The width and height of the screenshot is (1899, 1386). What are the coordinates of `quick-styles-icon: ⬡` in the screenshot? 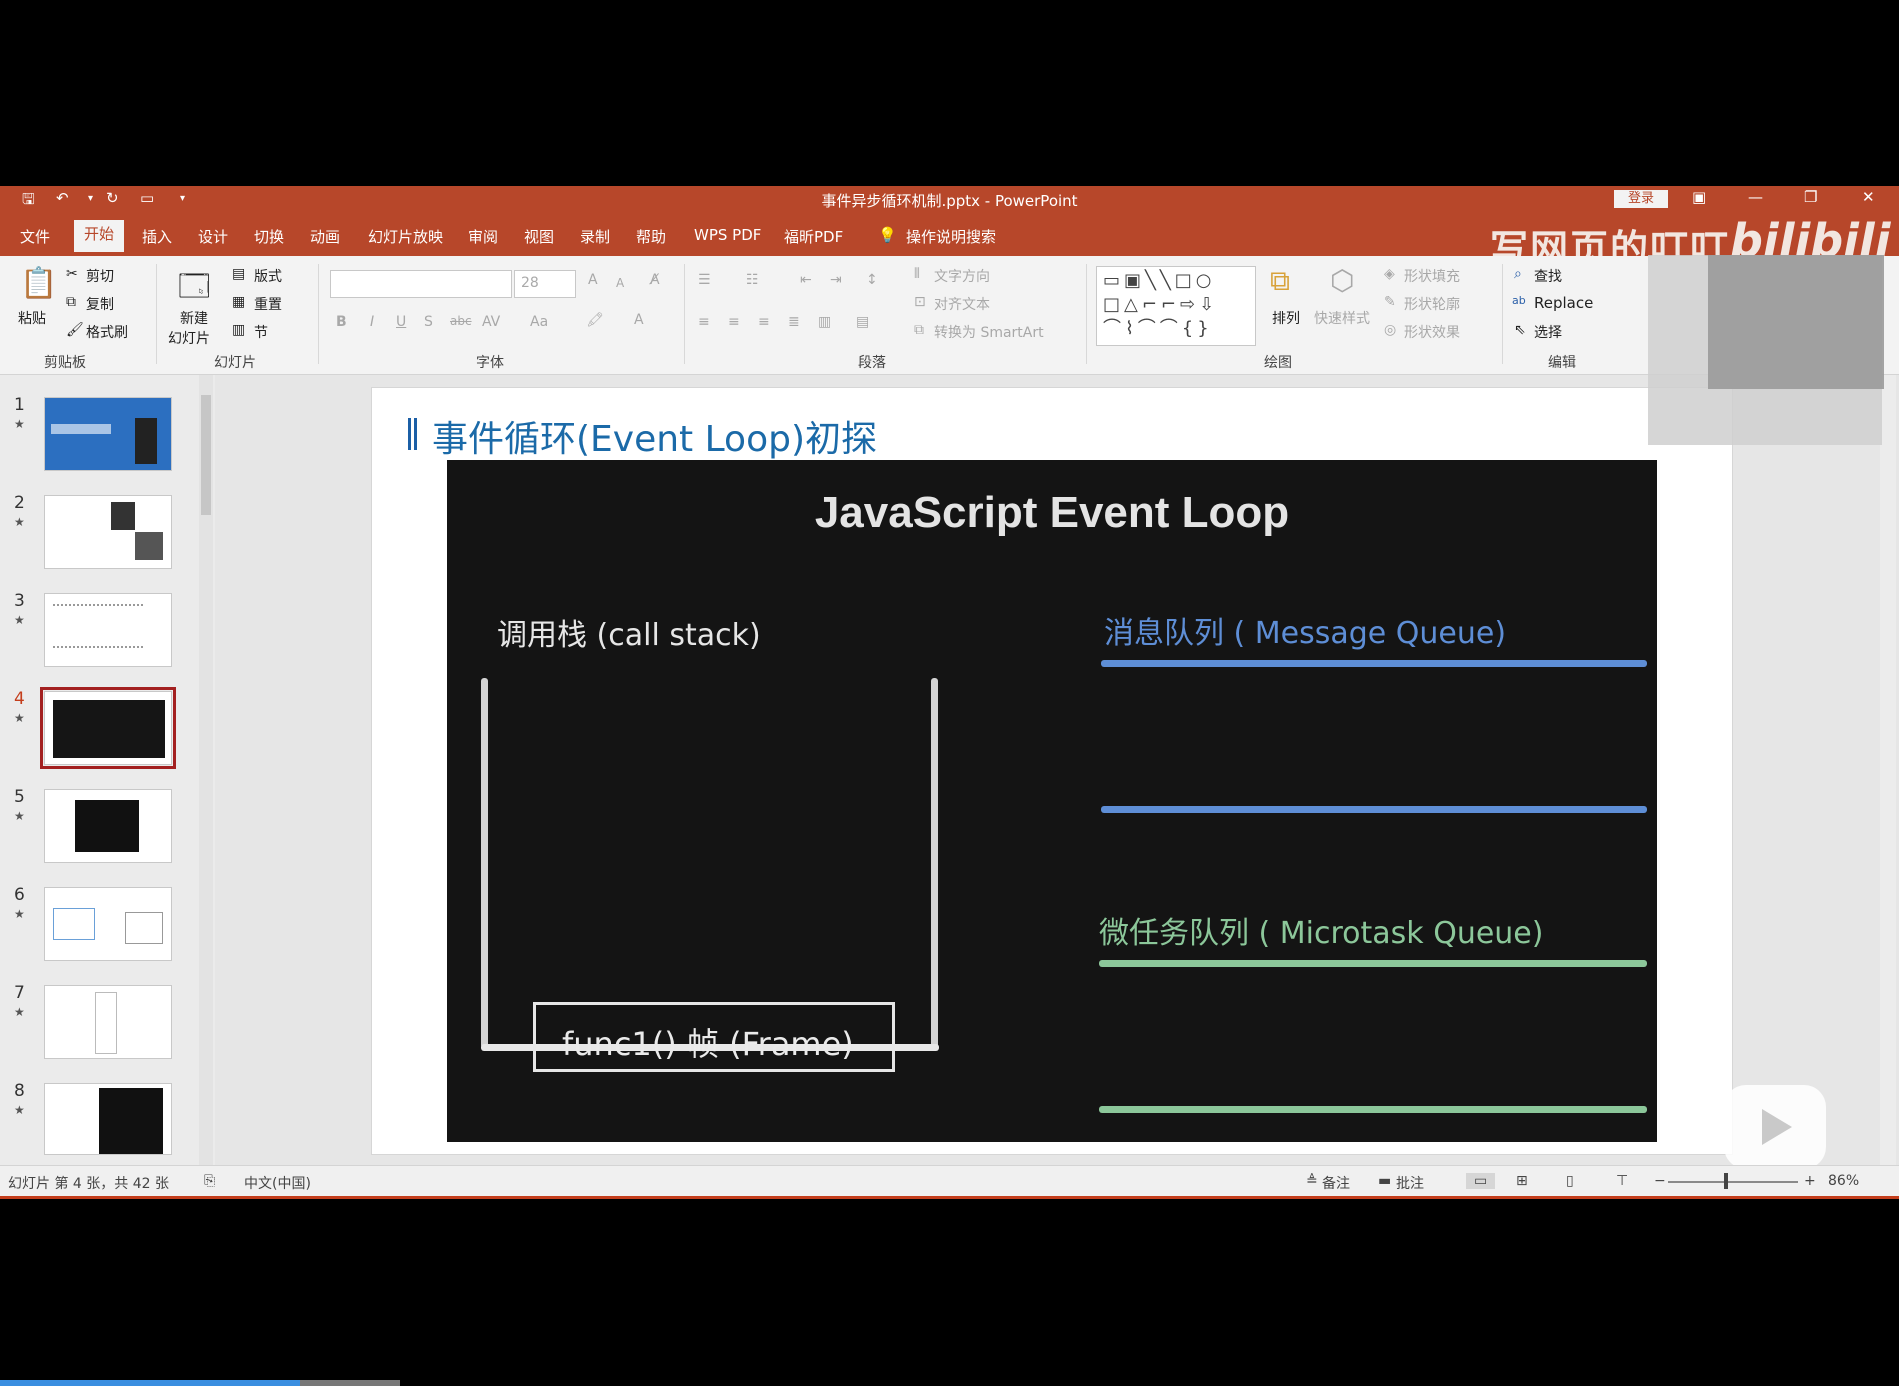 It's located at (1342, 280).